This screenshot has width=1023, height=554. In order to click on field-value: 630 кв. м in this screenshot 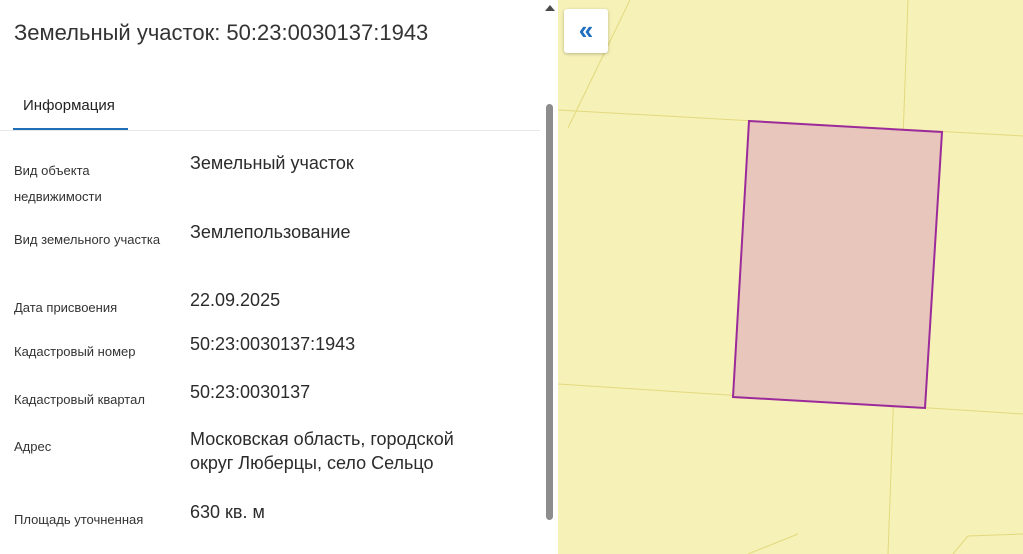, I will do `click(227, 512)`.